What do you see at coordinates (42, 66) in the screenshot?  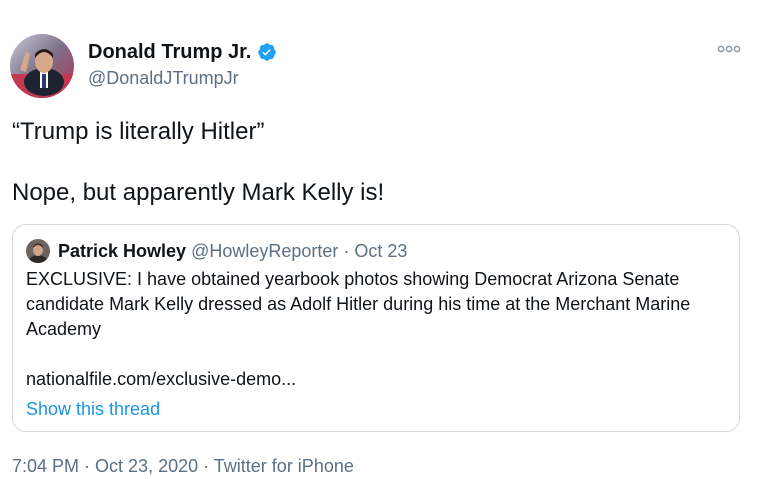 I see `author-avatar` at bounding box center [42, 66].